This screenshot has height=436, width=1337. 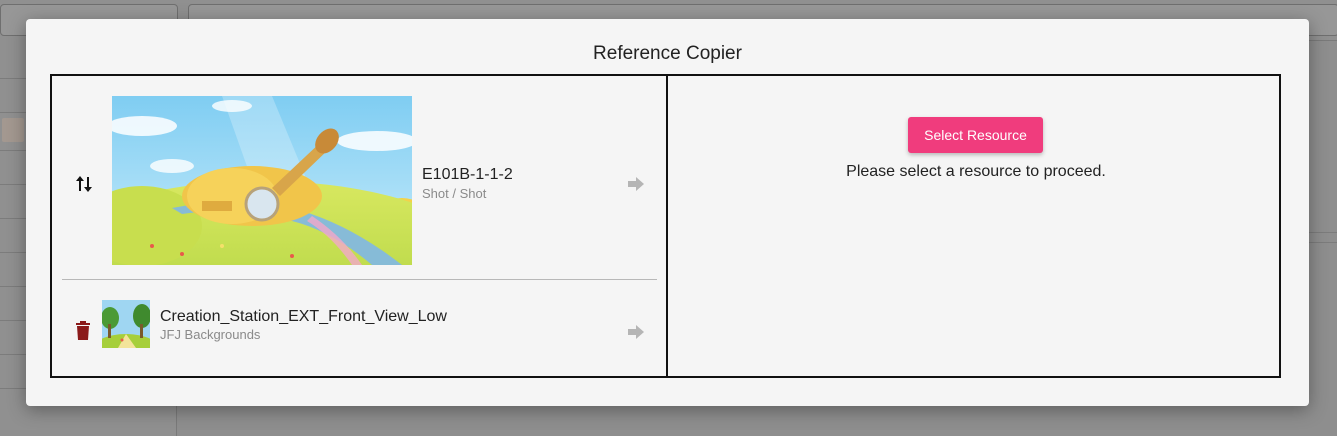 I want to click on modal-title: Reference Copier, so click(x=667, y=53).